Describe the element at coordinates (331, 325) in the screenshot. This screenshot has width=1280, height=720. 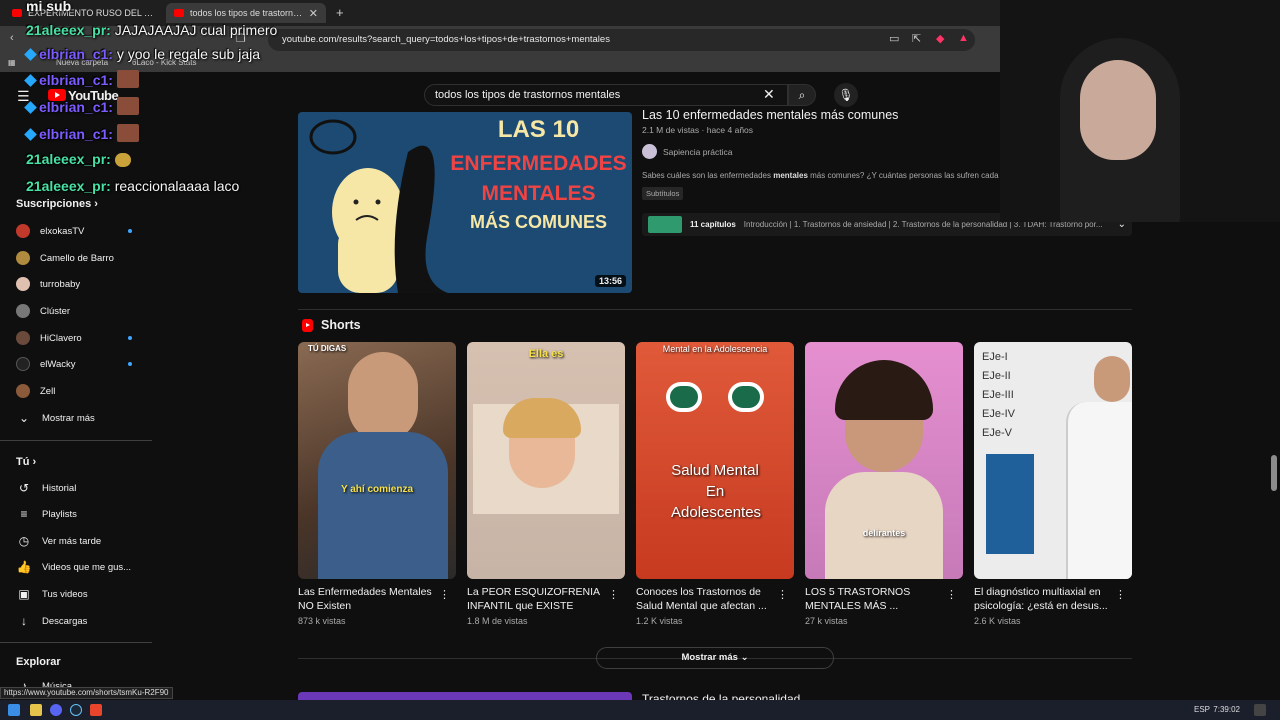
I see `shorts-header: Shorts` at that location.